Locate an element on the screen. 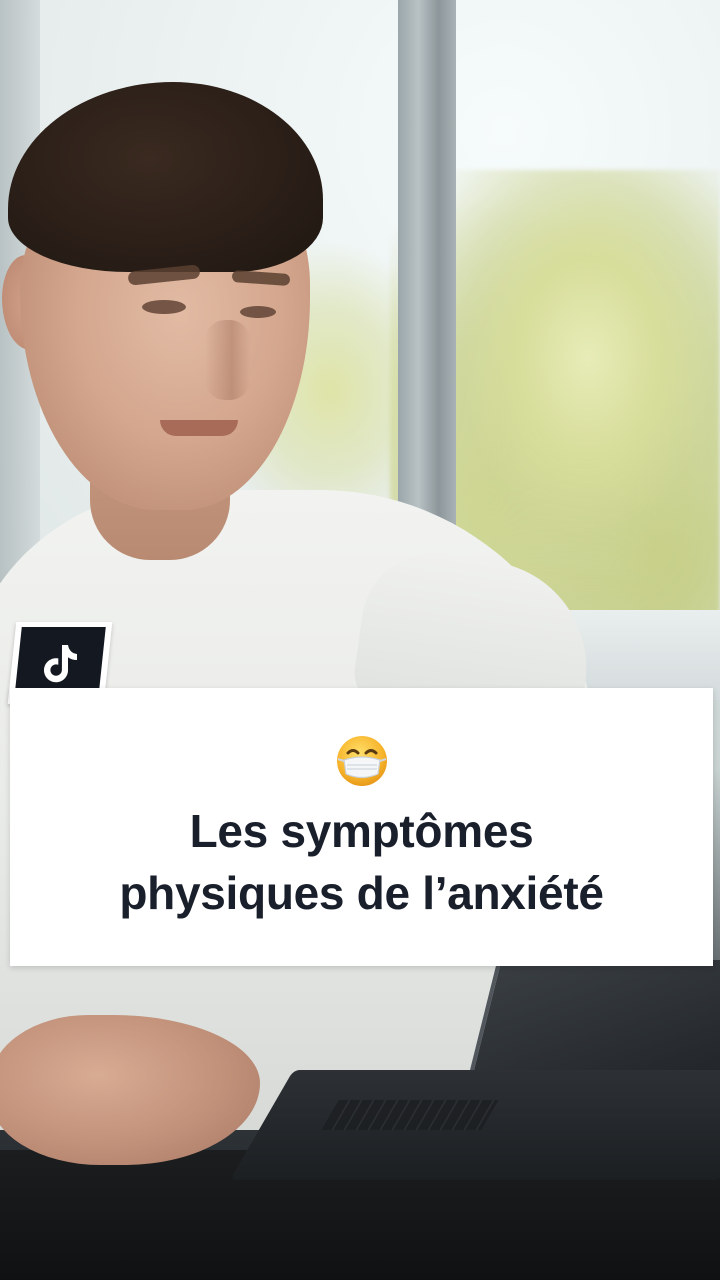  nose is located at coordinates (227, 360).